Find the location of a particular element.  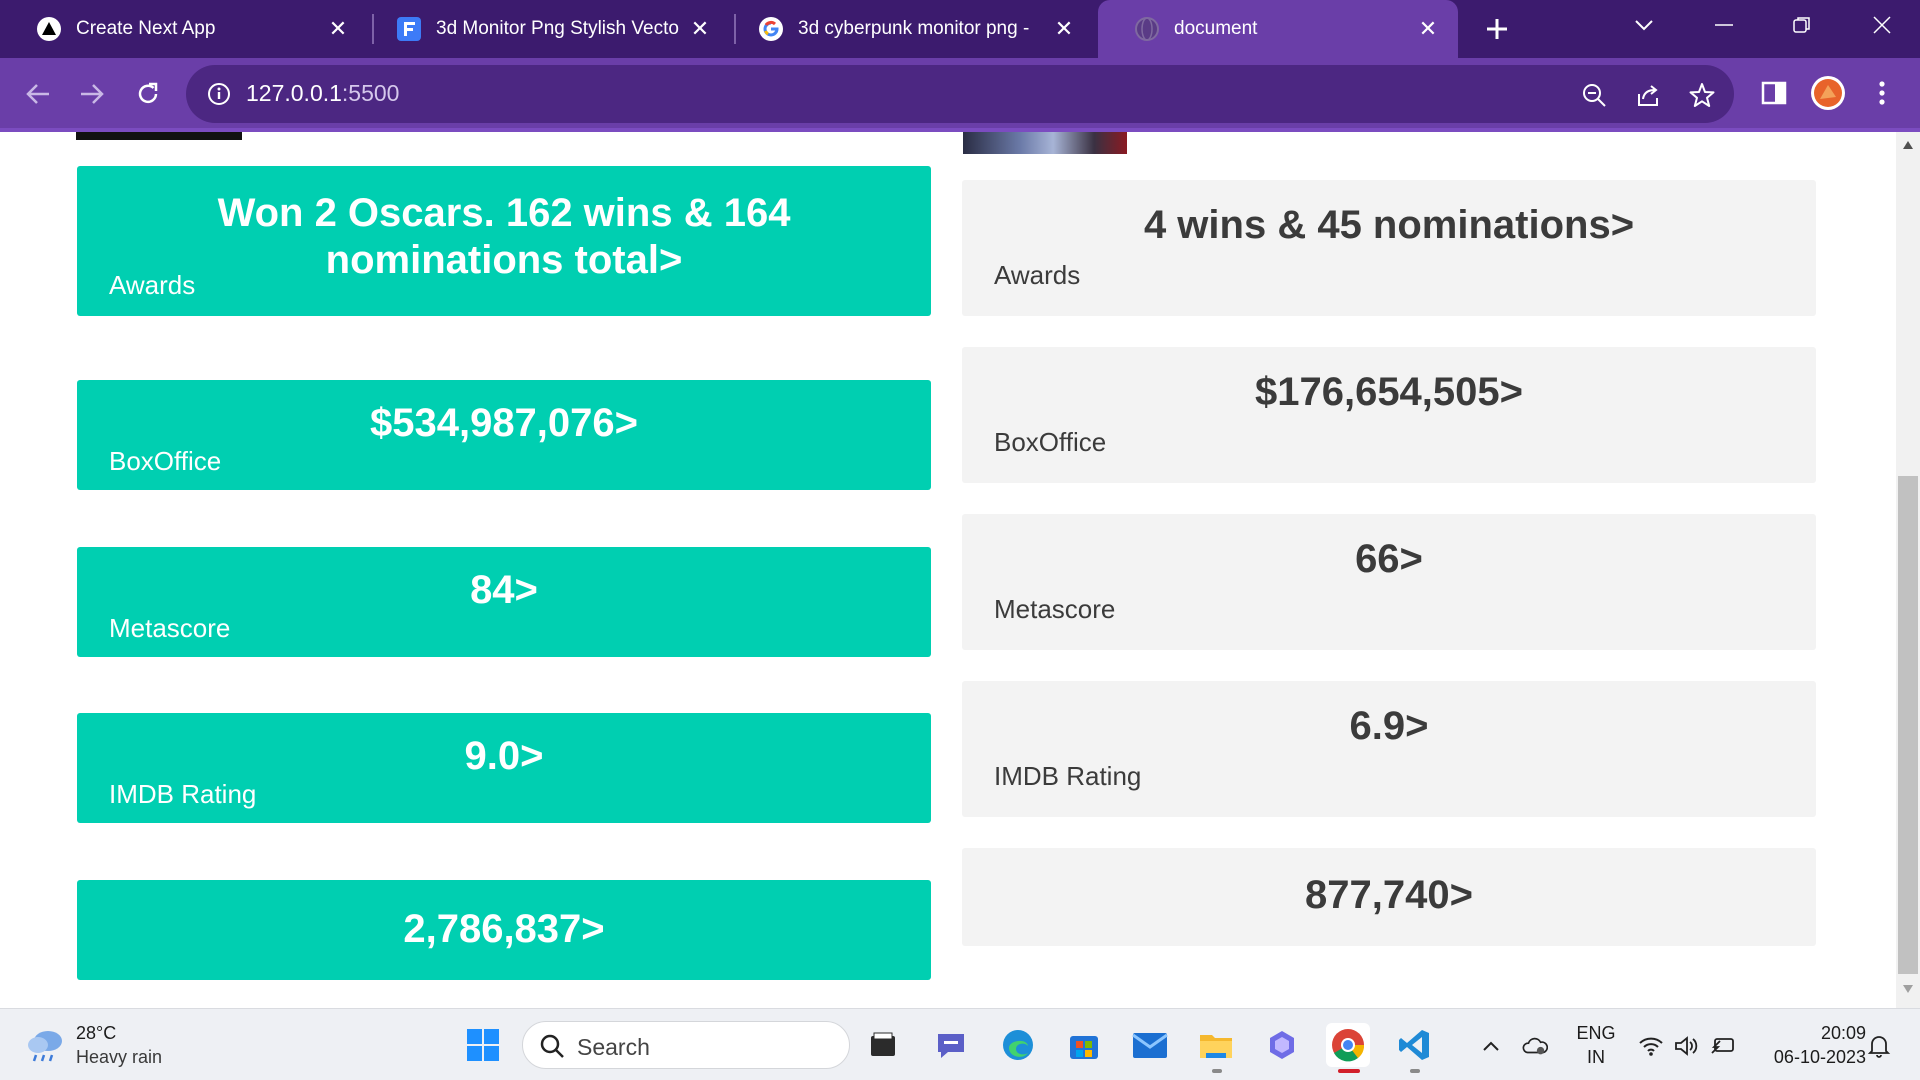

imdb-votes-value: 2,786,837> is located at coordinates (504, 929).